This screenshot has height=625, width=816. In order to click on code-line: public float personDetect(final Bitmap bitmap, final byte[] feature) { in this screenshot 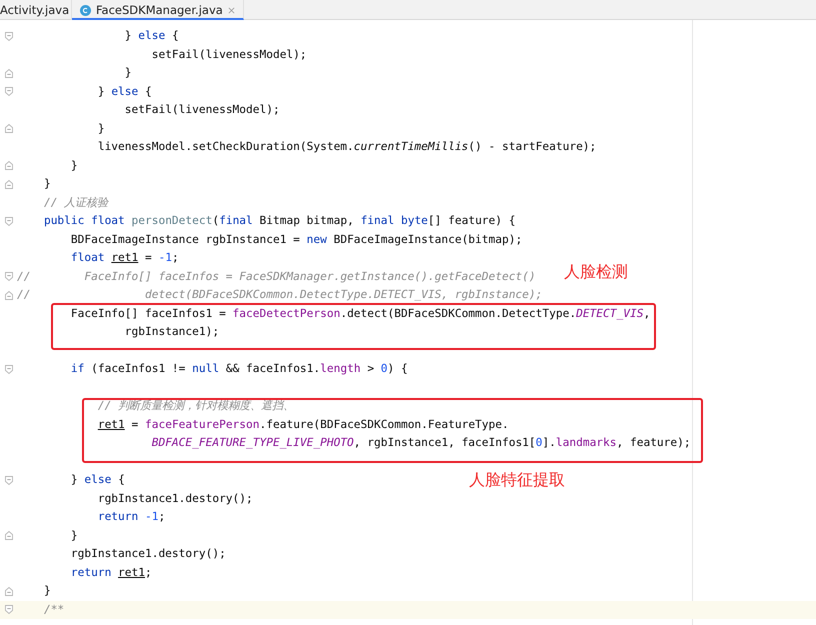, I will do `click(279, 221)`.